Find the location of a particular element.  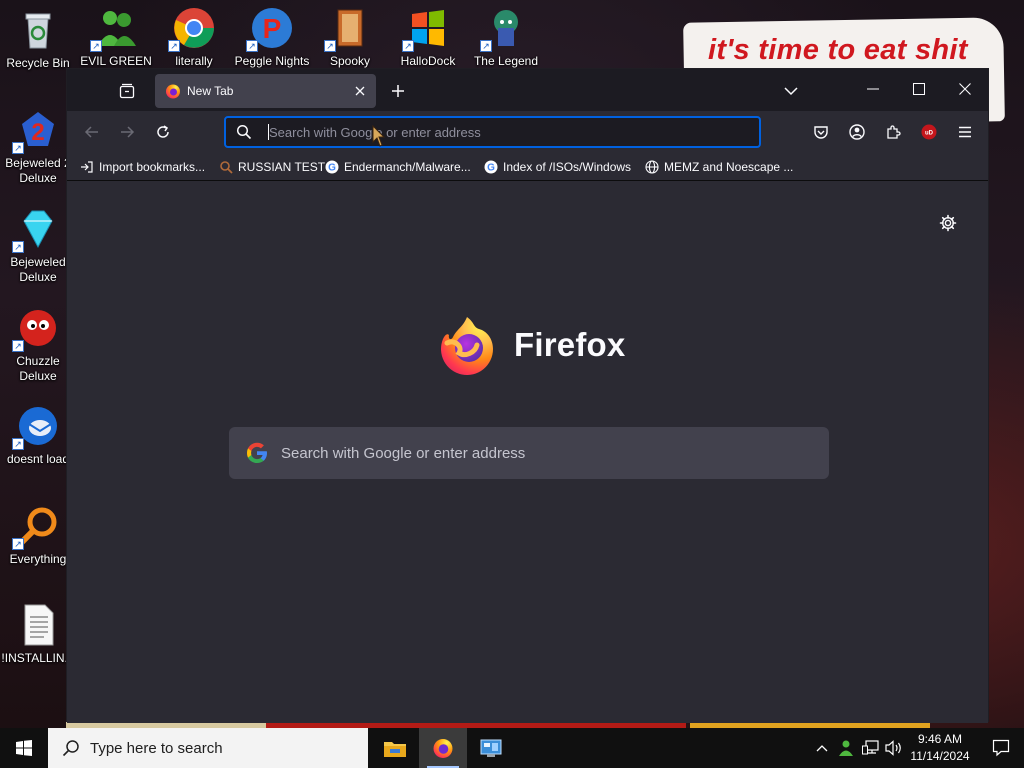

window-maximize-button is located at coordinates (919, 89).